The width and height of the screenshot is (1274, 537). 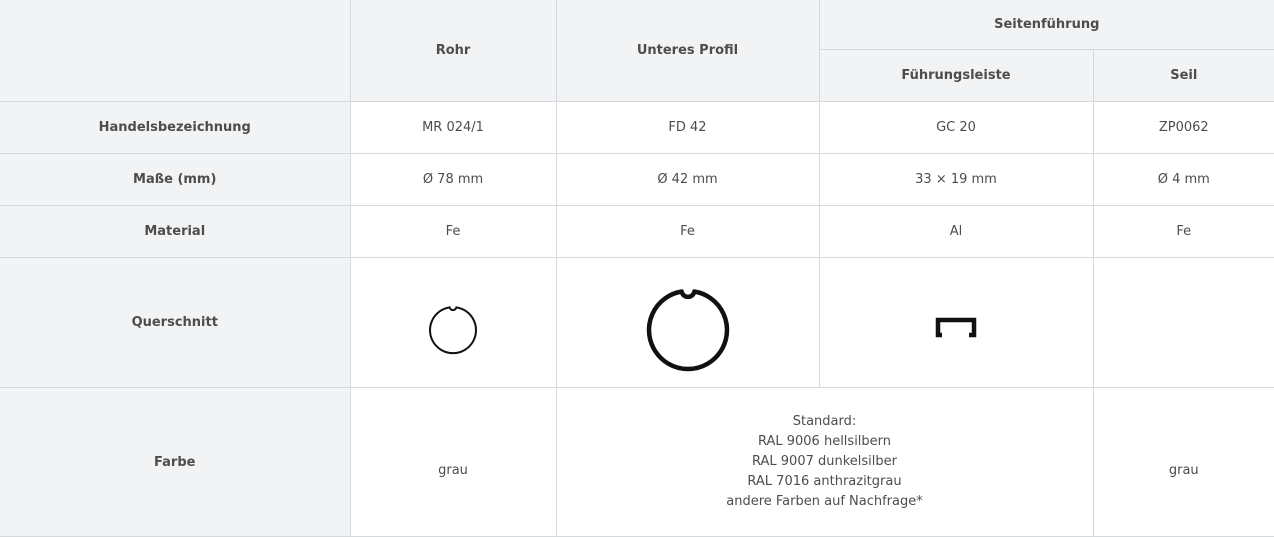 I want to click on row-label-trade-name: Handelsbezeichnung, so click(x=175, y=127).